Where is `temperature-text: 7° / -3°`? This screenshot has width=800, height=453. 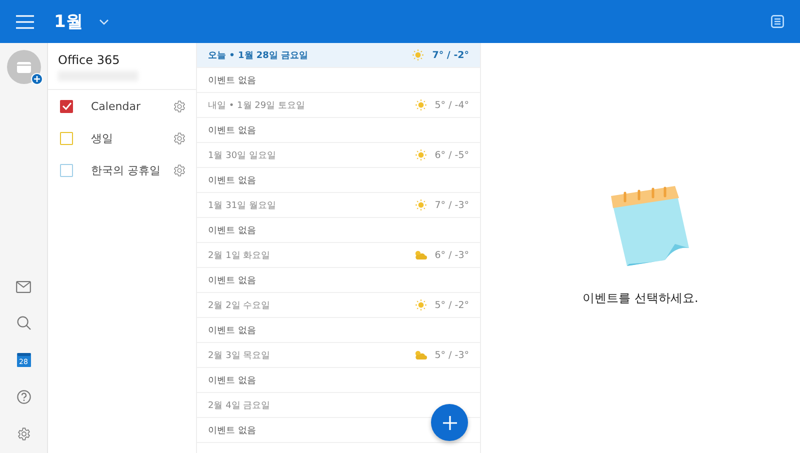
temperature-text: 7° / -3° is located at coordinates (451, 205).